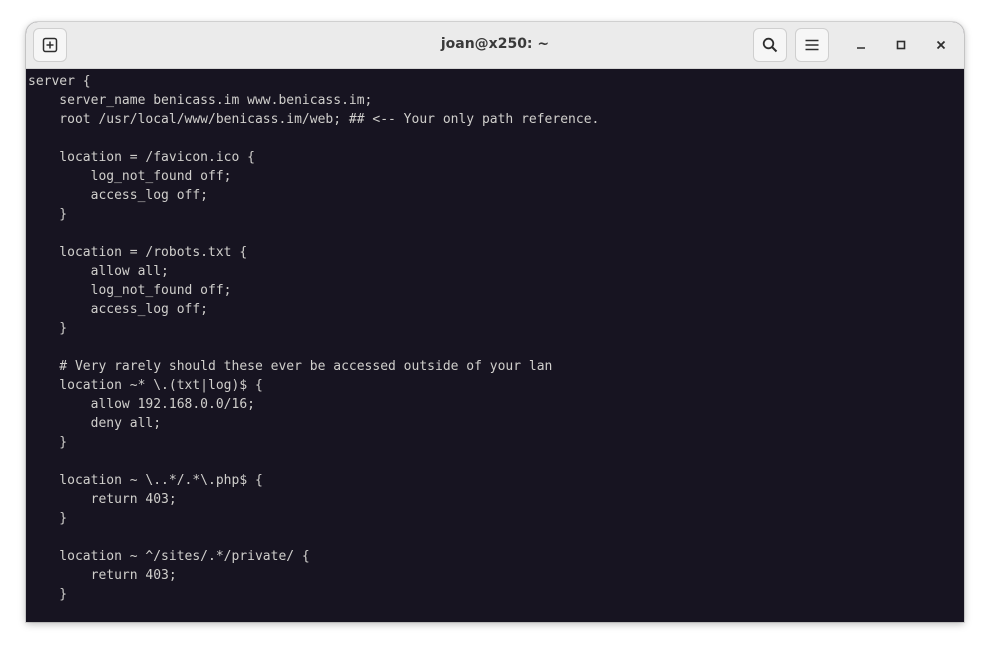  What do you see at coordinates (145, 480) in the screenshot?
I see `terminal-line: location ~ \..*/.*\.php$ {` at bounding box center [145, 480].